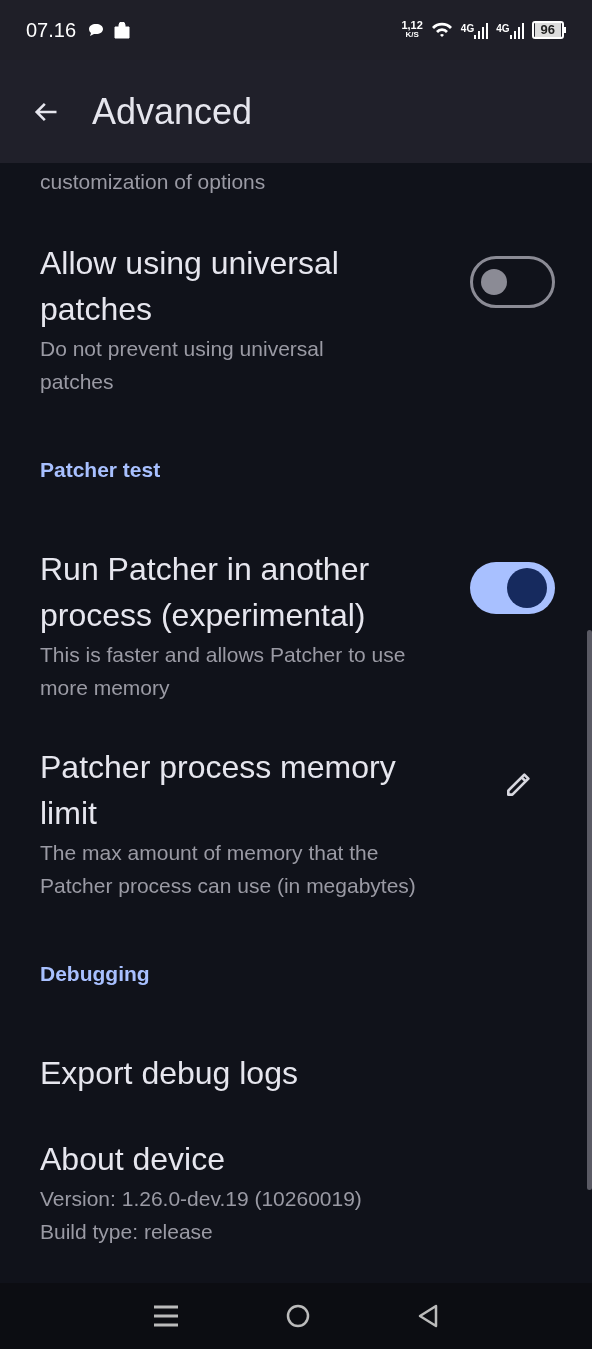  Describe the element at coordinates (548, 30) in the screenshot. I see `battery-indicator: 96` at that location.